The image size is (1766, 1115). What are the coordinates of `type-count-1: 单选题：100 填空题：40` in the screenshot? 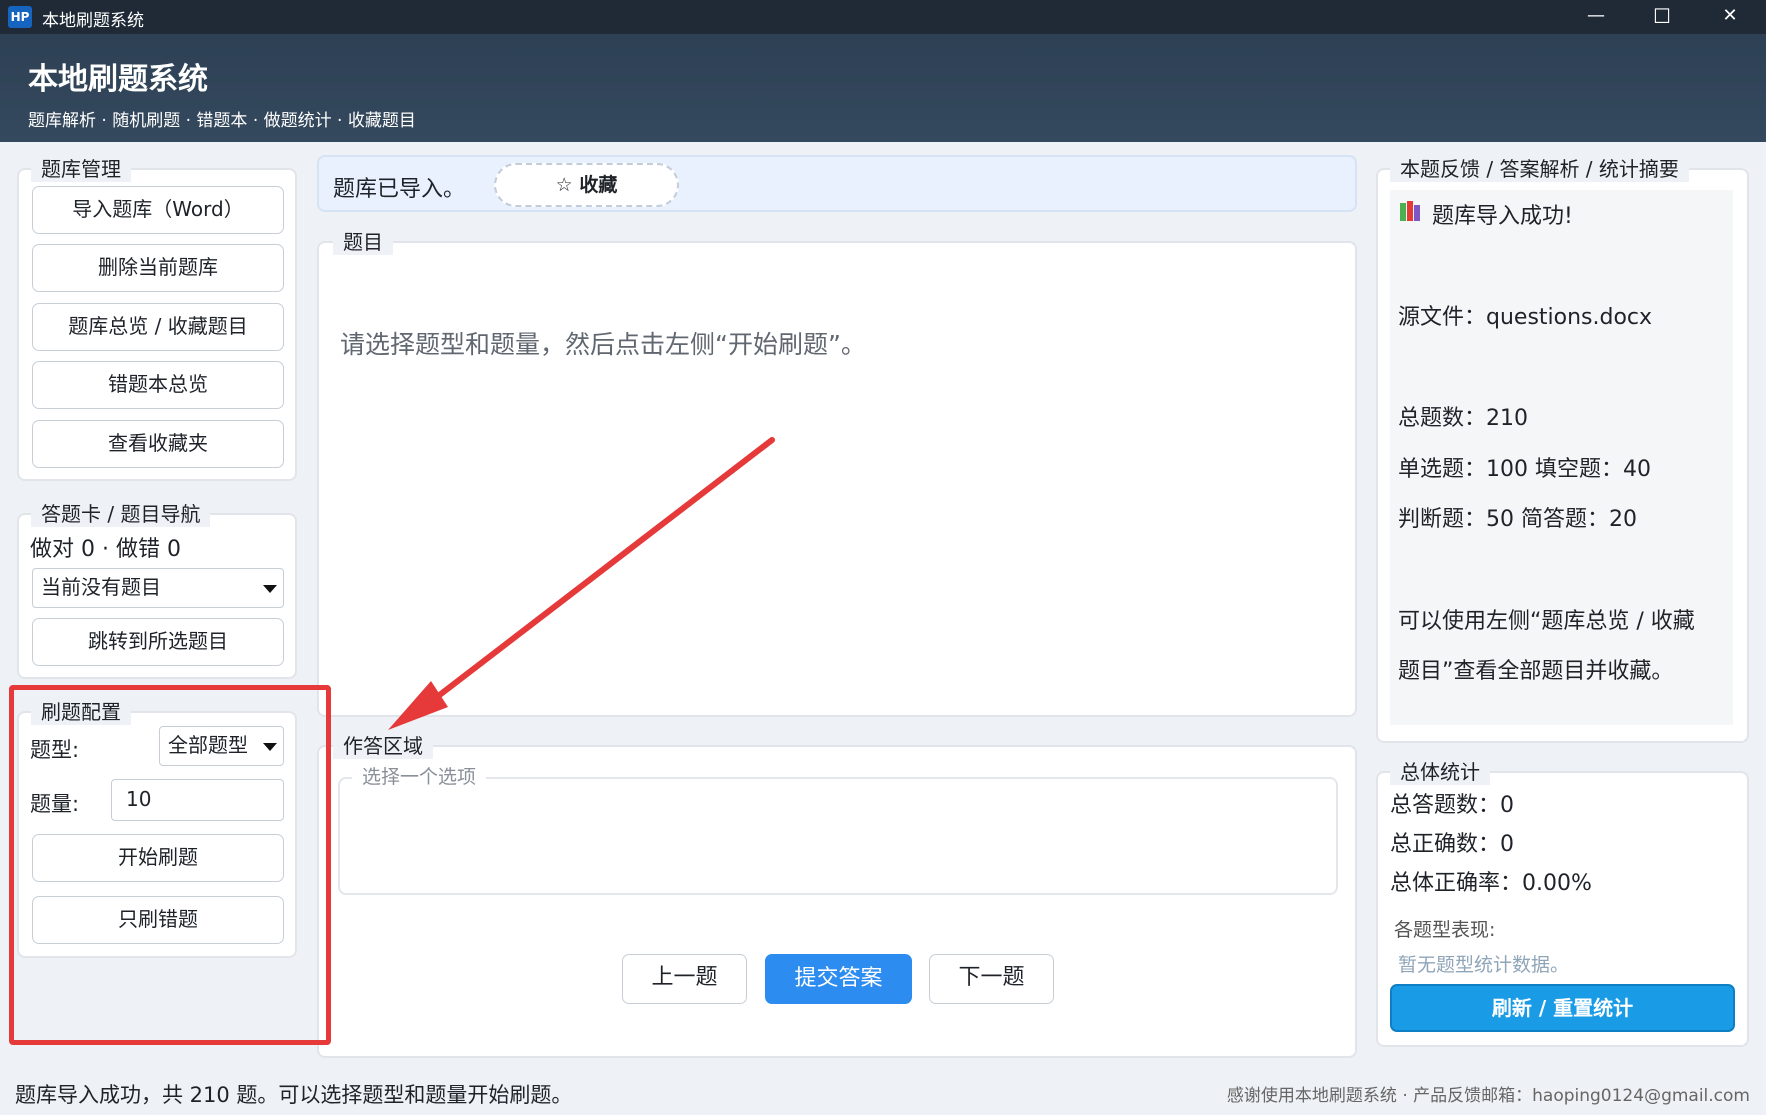 It's located at (1524, 469).